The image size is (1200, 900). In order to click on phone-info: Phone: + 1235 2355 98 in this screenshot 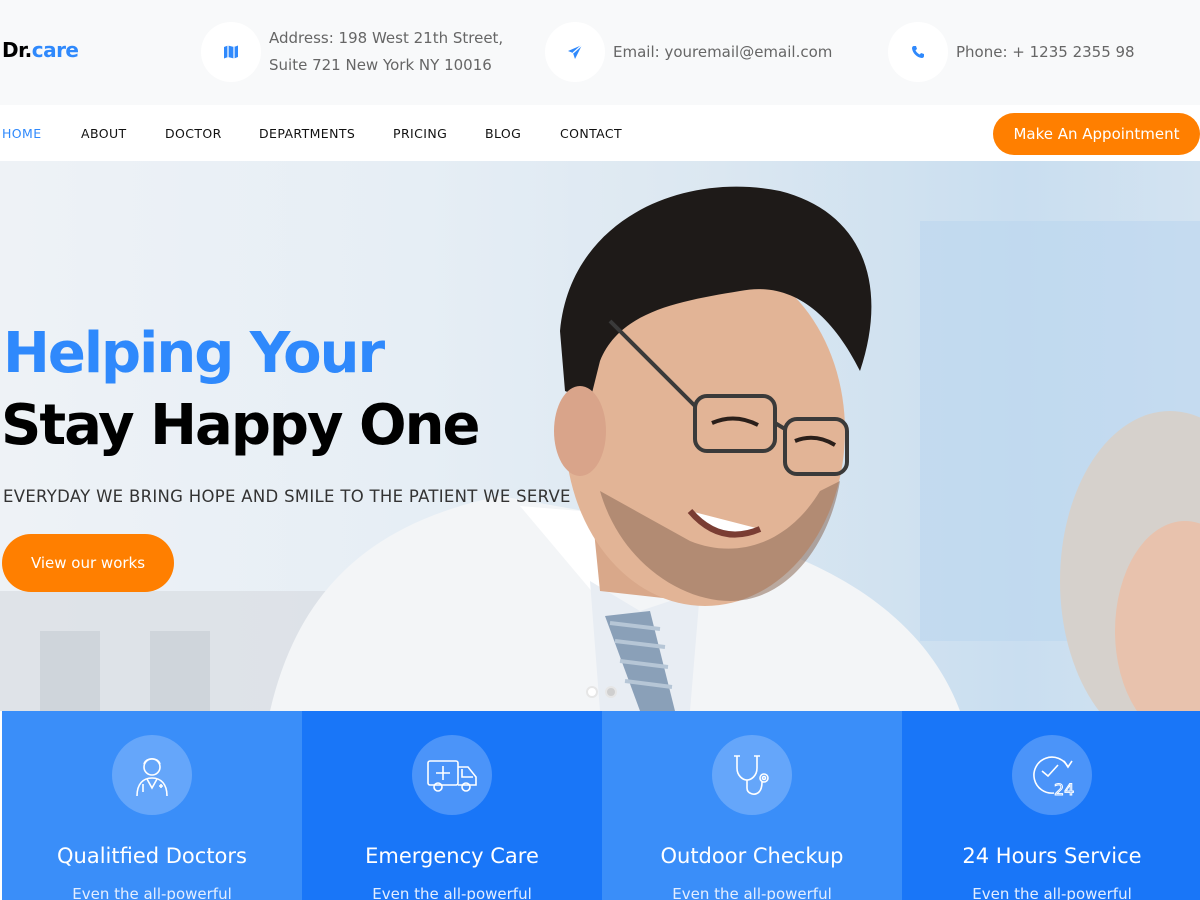, I will do `click(1011, 52)`.